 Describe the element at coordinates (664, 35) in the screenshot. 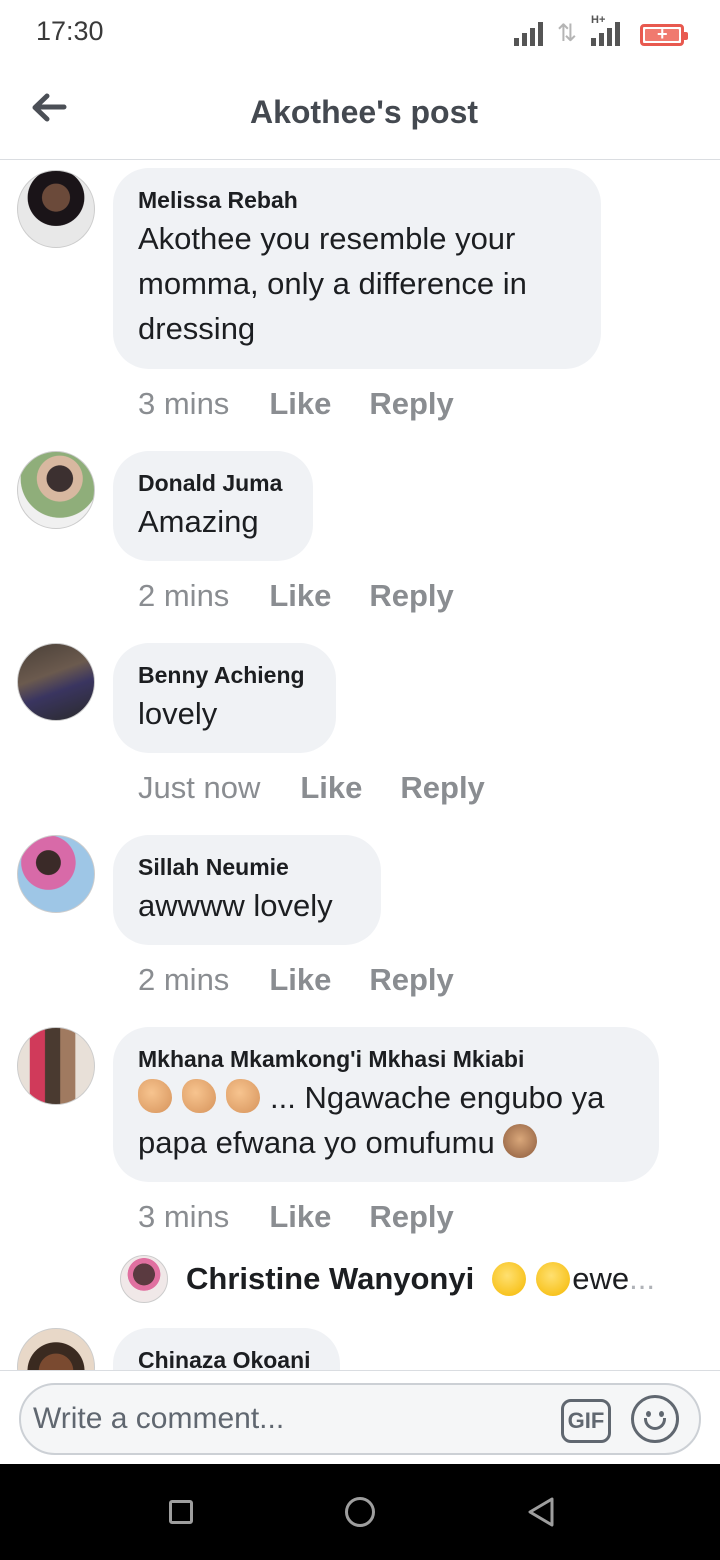

I see `battery-charging-icon: +` at that location.